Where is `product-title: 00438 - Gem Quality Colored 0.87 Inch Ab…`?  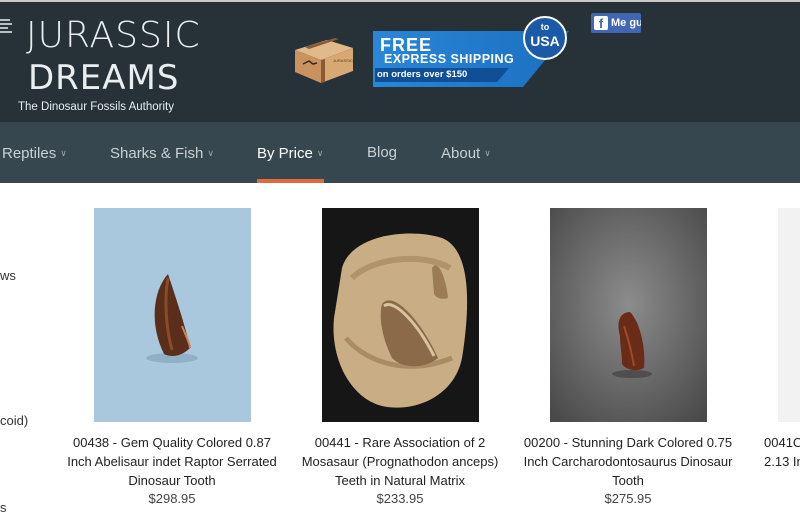
product-title: 00438 - Gem Quality Colored 0.87 Inch Ab… is located at coordinates (172, 461).